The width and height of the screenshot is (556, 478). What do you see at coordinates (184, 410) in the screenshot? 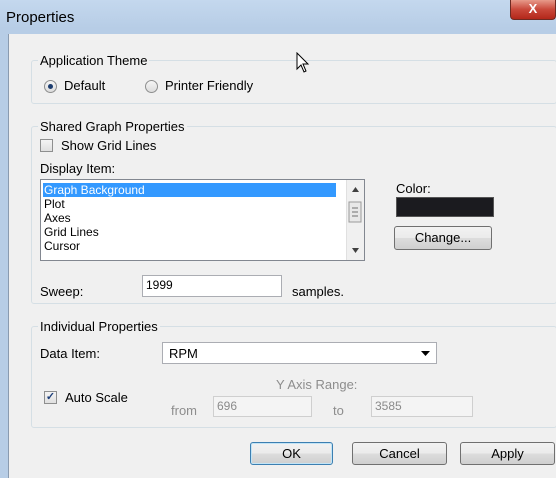
I see `from-label: from` at bounding box center [184, 410].